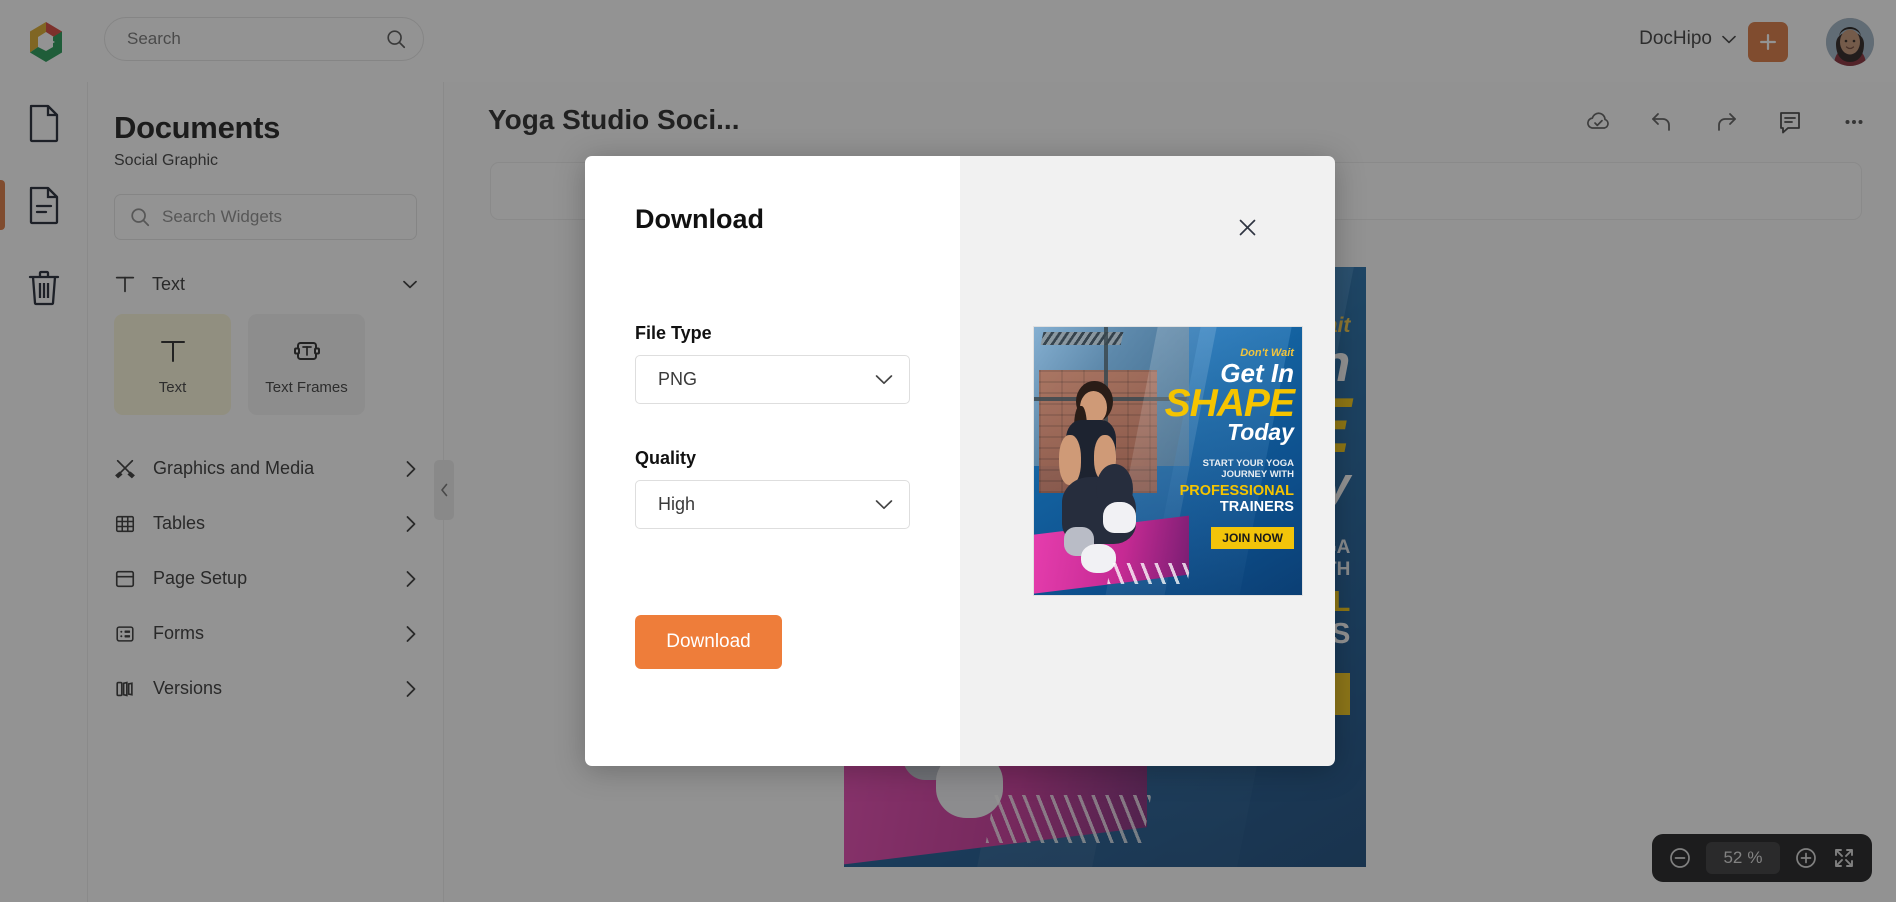 This screenshot has width=1896, height=902. I want to click on file-type-field: File Type PNG, so click(772, 363).